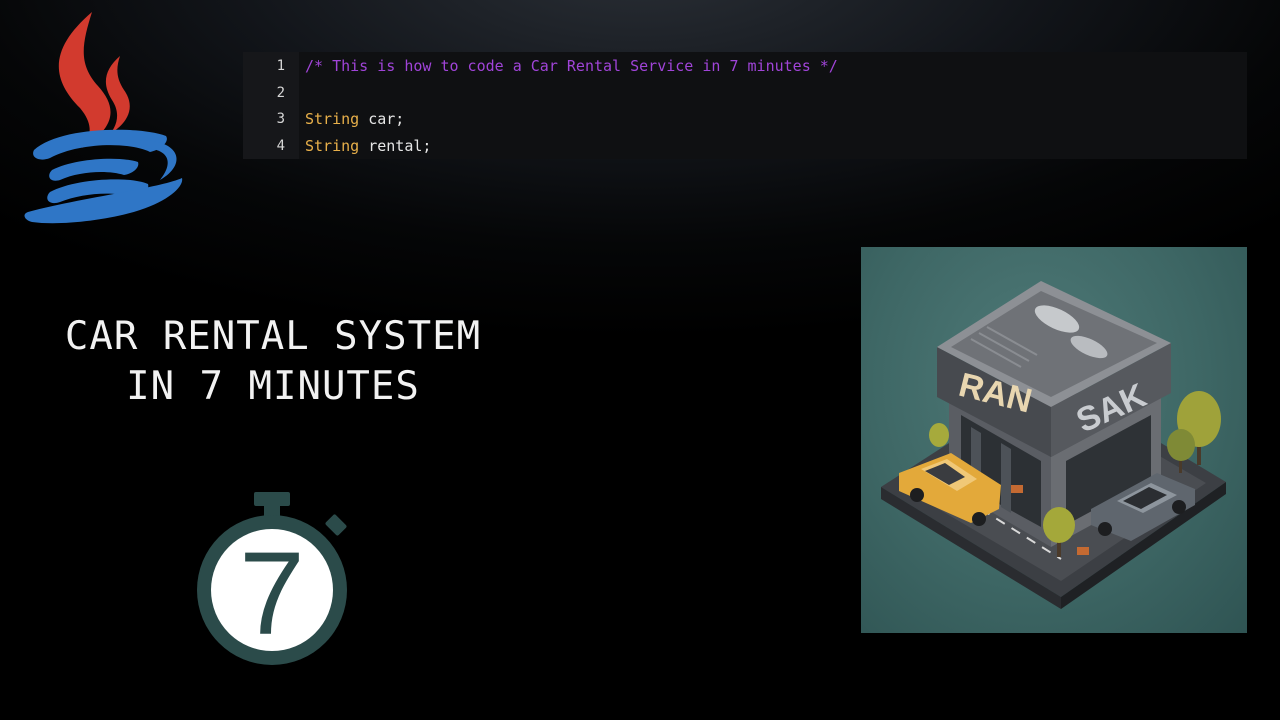 The image size is (1280, 720). What do you see at coordinates (271, 105) in the screenshot?
I see `line-number-gutter: 1 2 3 4` at bounding box center [271, 105].